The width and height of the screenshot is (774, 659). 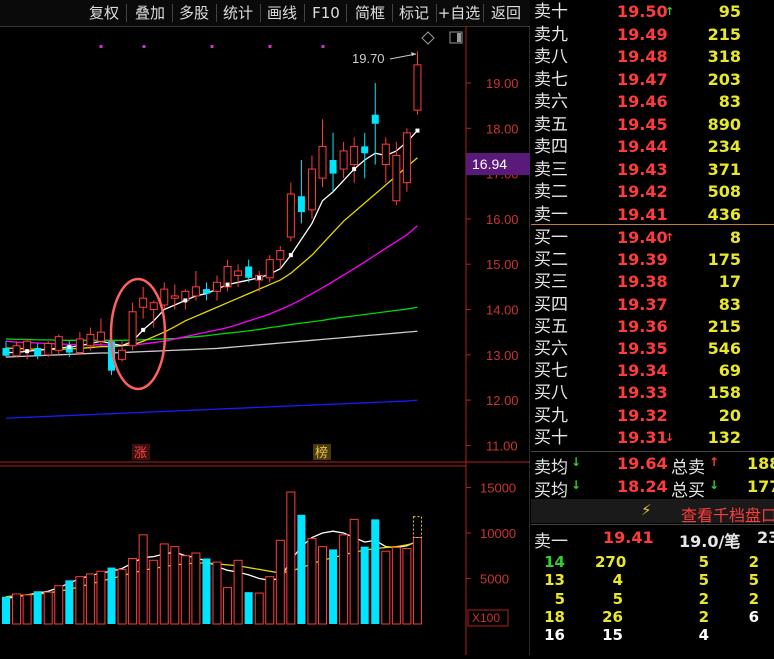 What do you see at coordinates (612, 635) in the screenshot?
I see `trade-cell: 15` at bounding box center [612, 635].